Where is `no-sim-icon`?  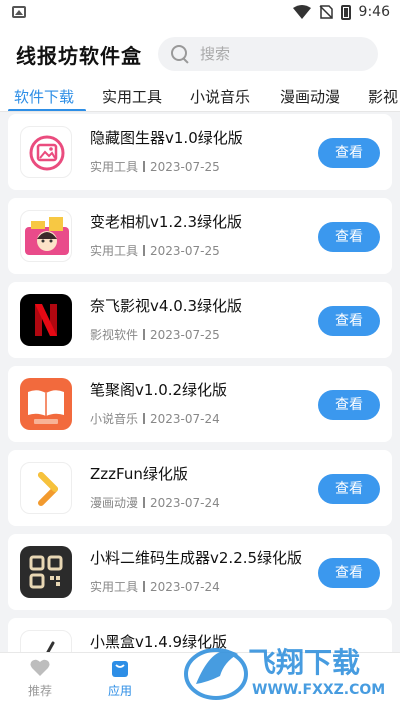 no-sim-icon is located at coordinates (326, 12).